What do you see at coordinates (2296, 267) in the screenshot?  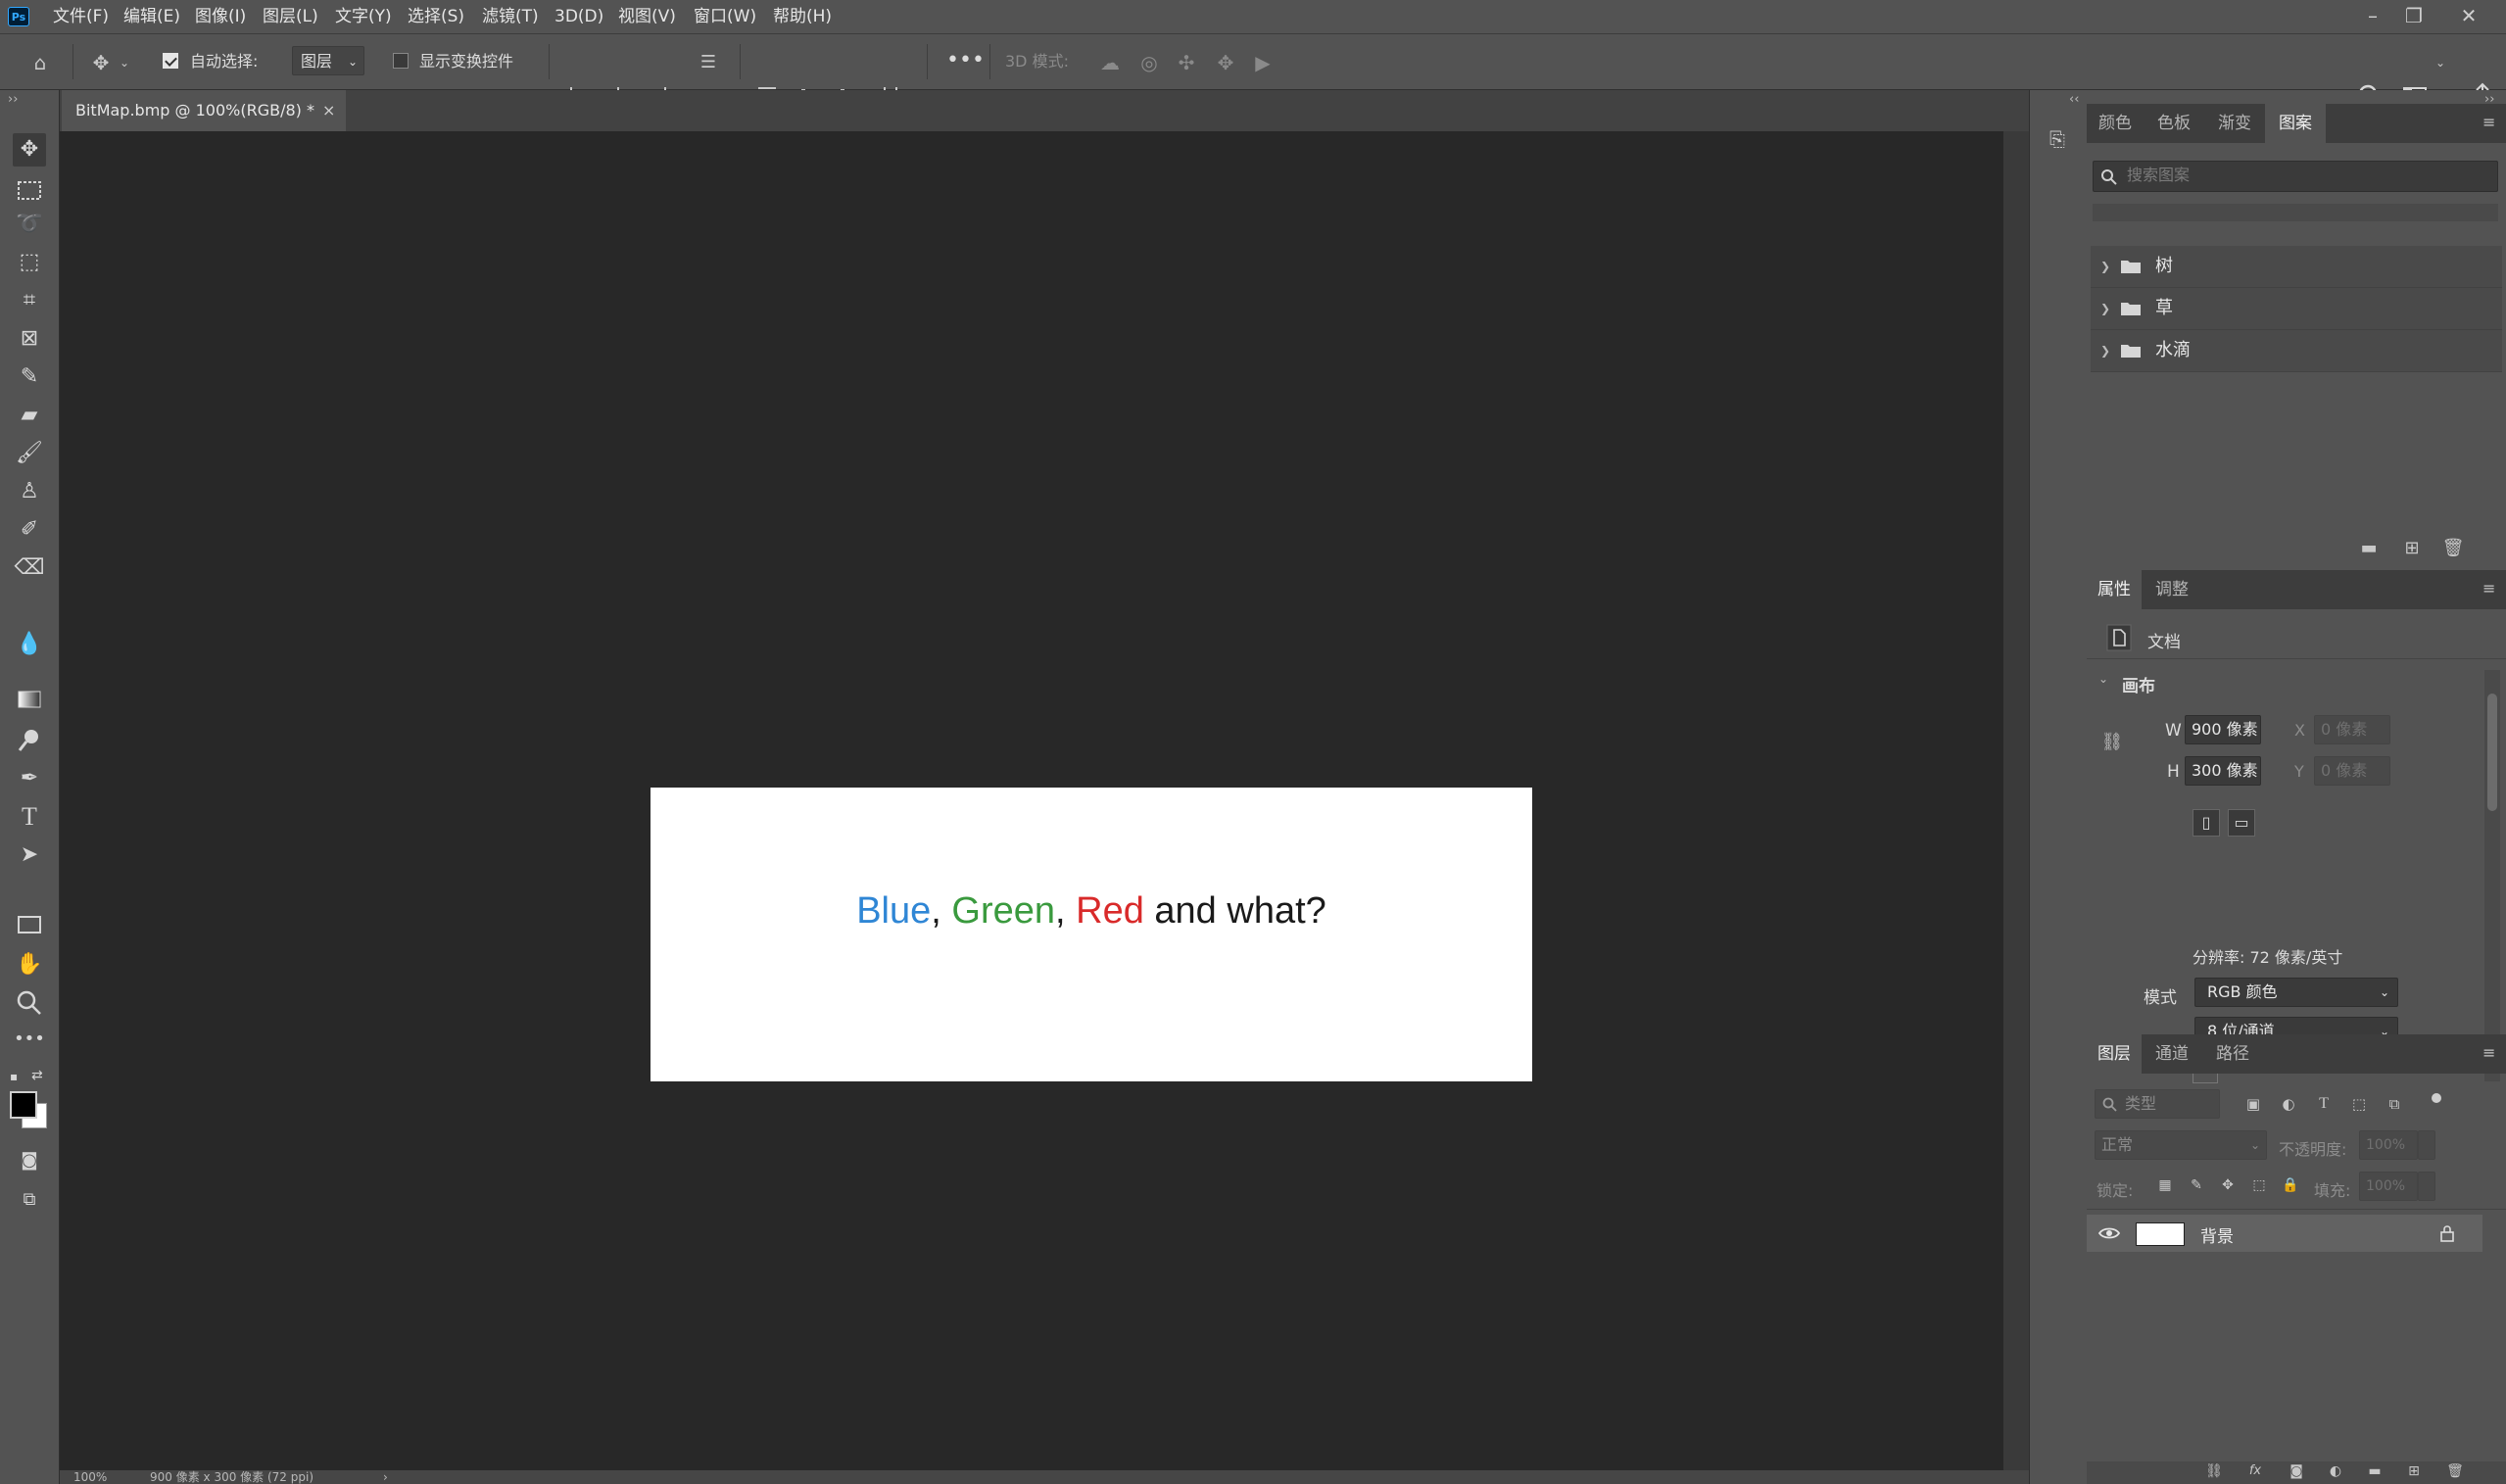 I see `pattern-group-row: ❯ 树` at bounding box center [2296, 267].